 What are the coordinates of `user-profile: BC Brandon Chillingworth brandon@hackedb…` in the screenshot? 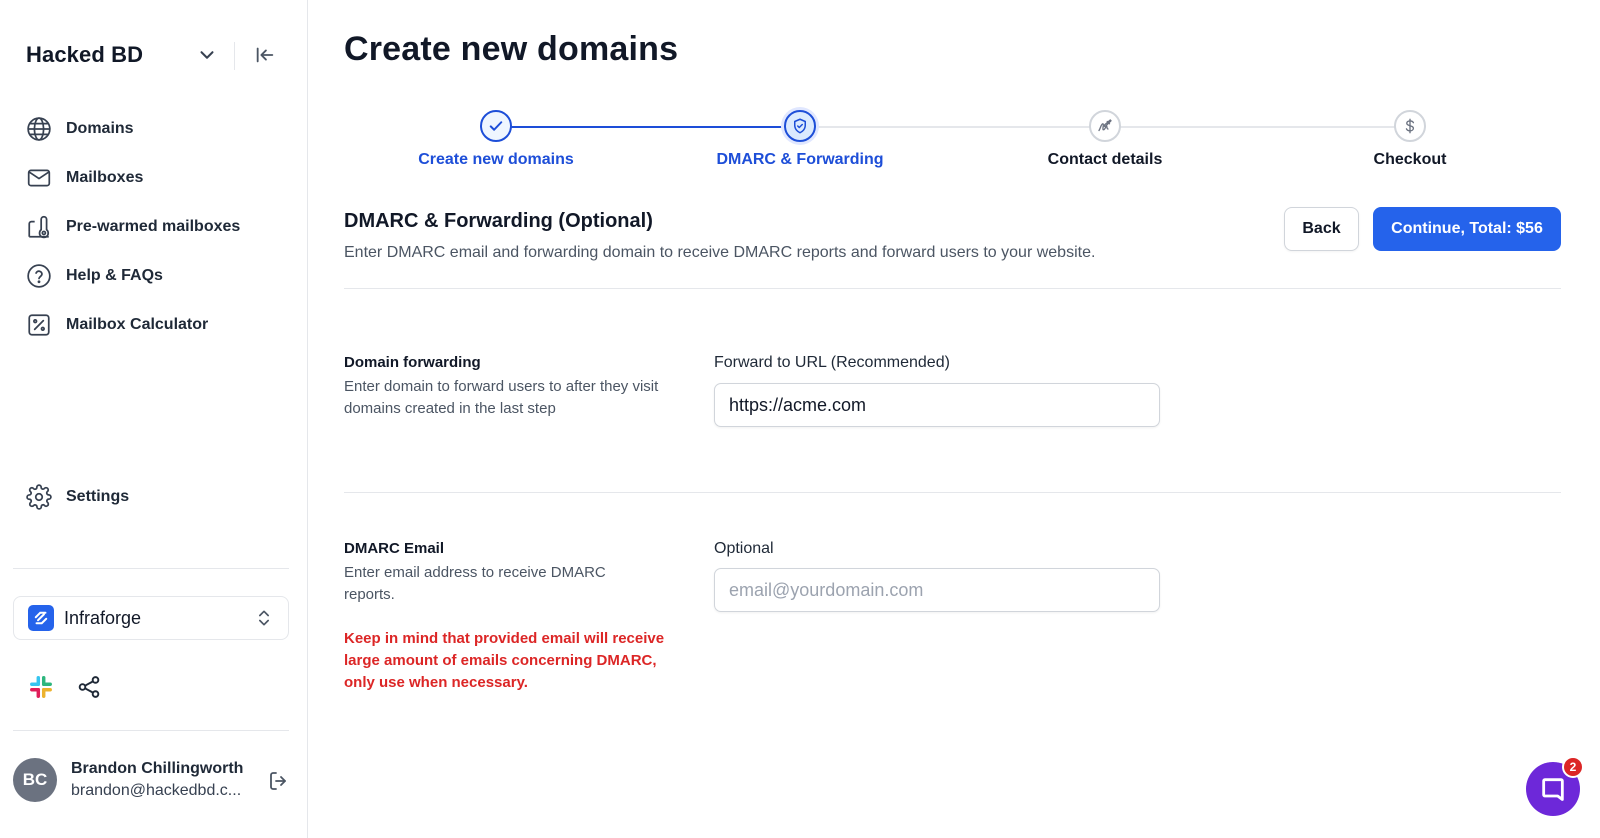 It's located at (153, 781).